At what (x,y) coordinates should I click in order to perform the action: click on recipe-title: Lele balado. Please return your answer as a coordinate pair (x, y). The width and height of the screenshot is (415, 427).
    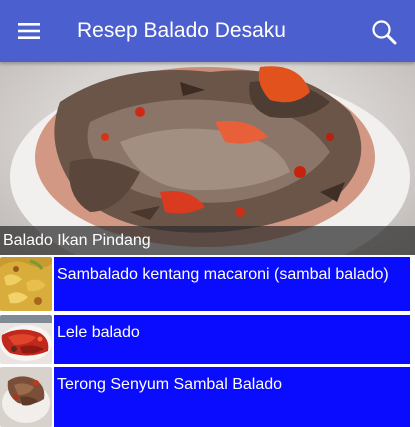
    Looking at the image, I should click on (232, 339).